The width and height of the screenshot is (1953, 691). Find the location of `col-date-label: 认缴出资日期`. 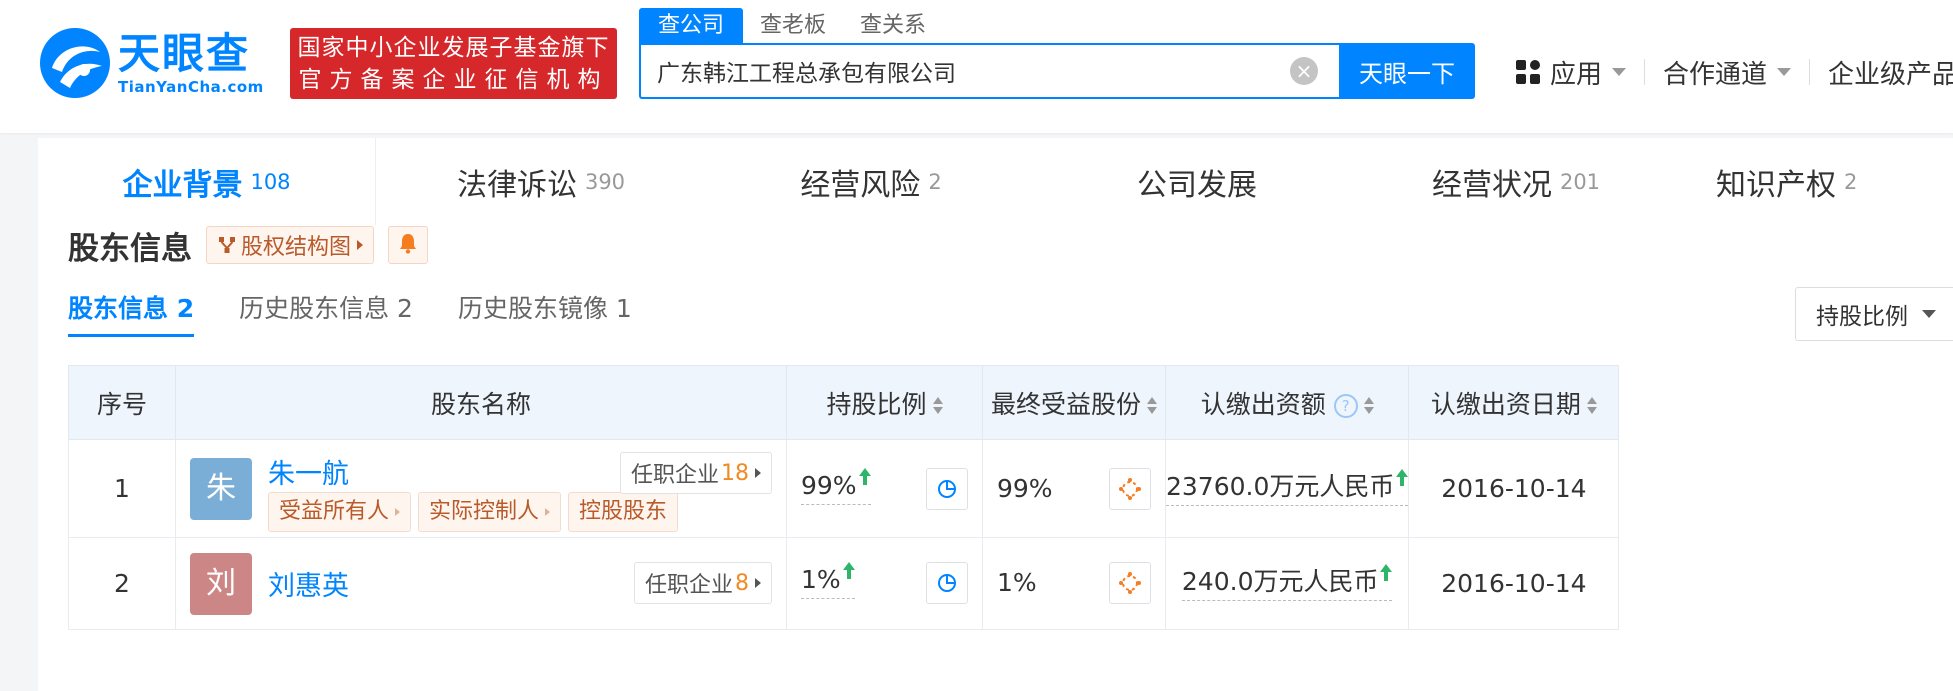

col-date-label: 认缴出资日期 is located at coordinates (1505, 404).